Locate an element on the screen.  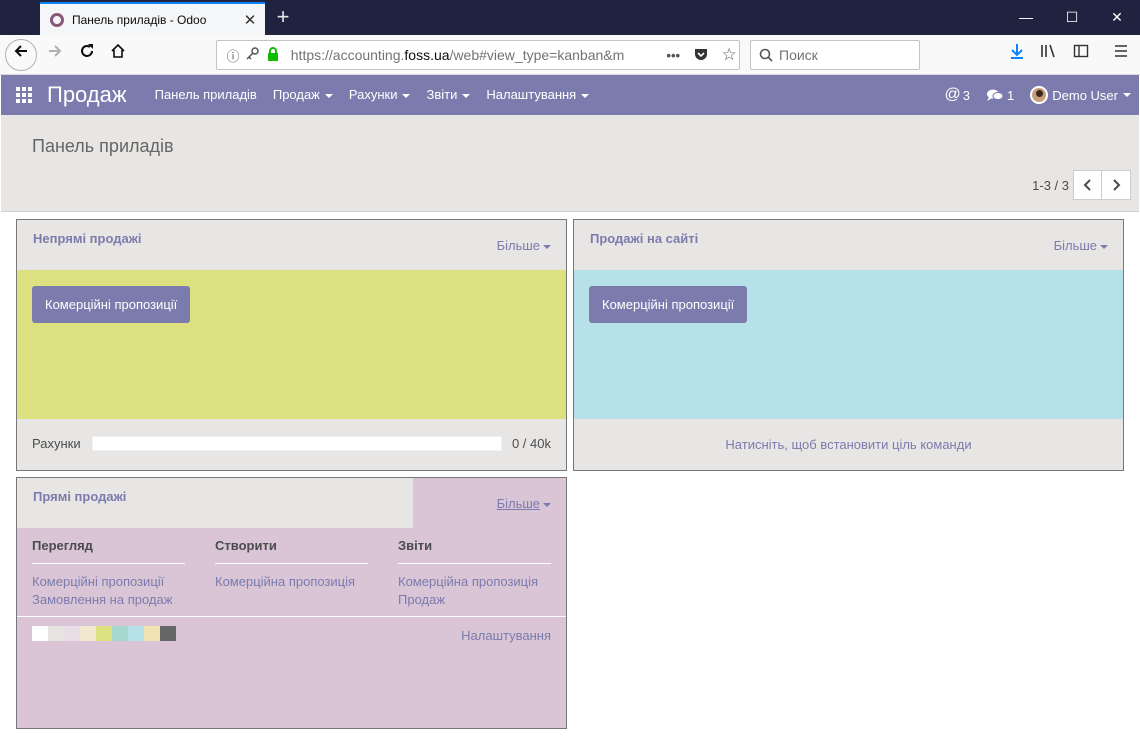
minimize-button: — is located at coordinates (1026, 17).